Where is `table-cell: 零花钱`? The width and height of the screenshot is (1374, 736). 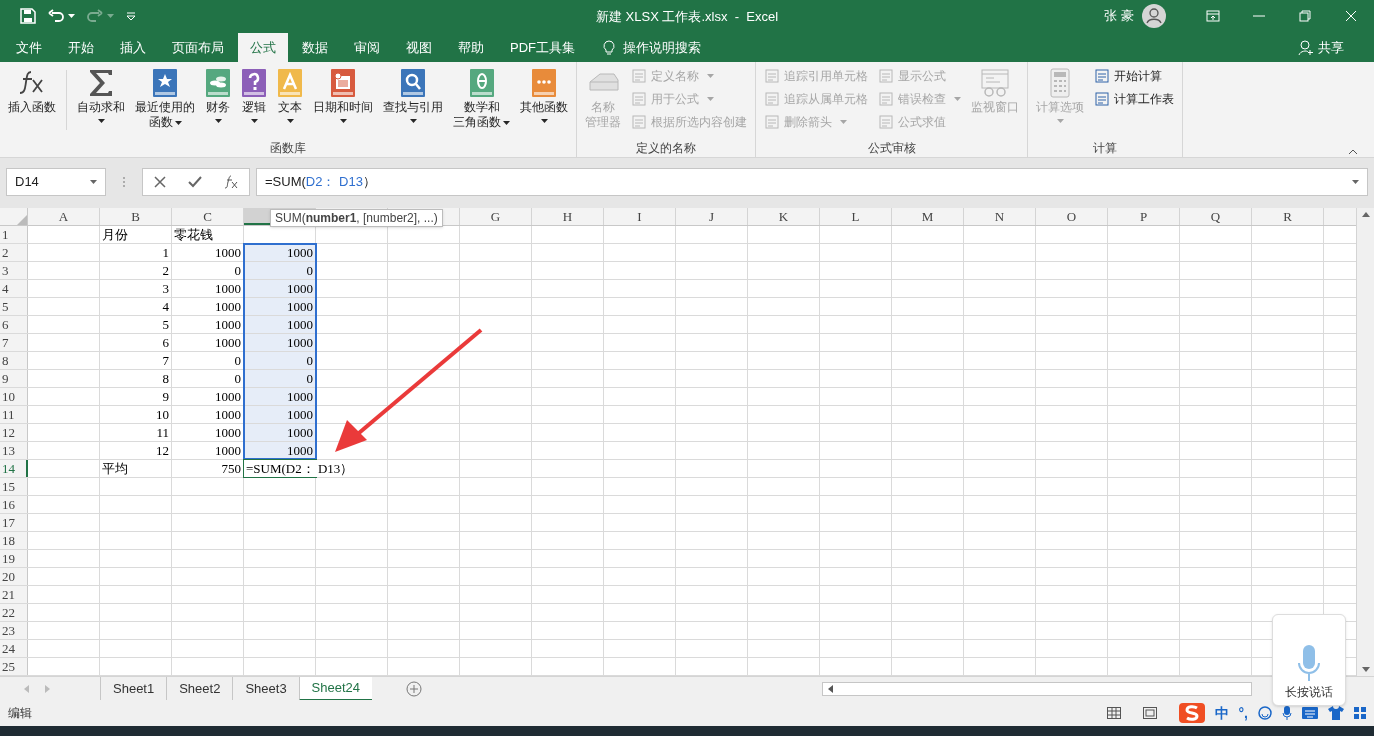 table-cell: 零花钱 is located at coordinates (208, 234).